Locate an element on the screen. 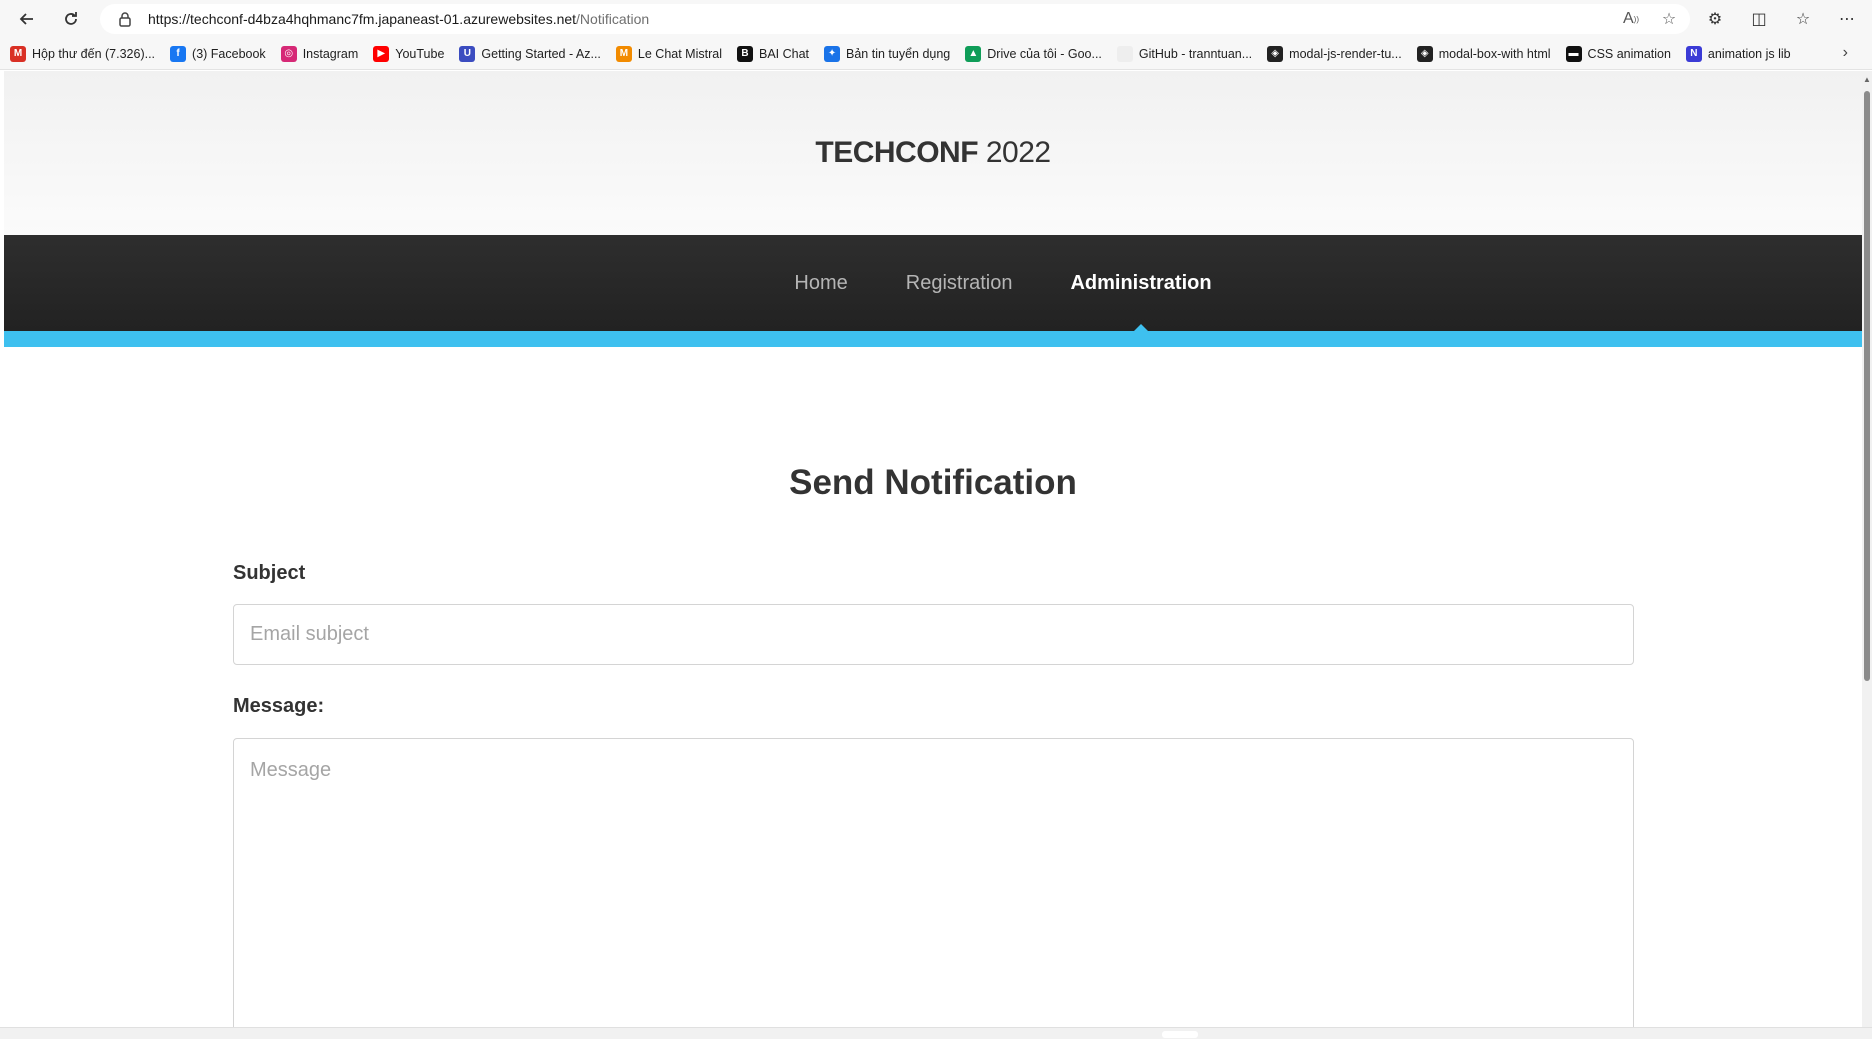 The width and height of the screenshot is (1872, 1039). bookmark-item: M Le Chat Mistral is located at coordinates (668, 53).